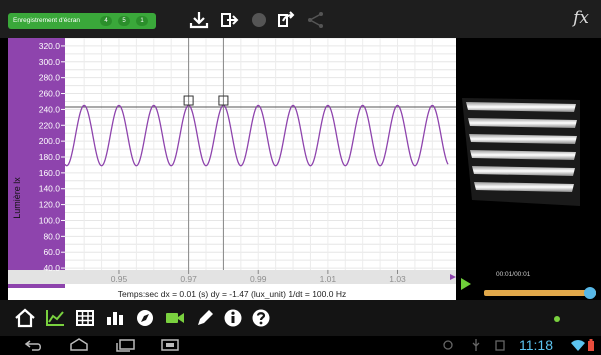  What do you see at coordinates (50, 62) in the screenshot?
I see `y-tick-label: 300.0` at bounding box center [50, 62].